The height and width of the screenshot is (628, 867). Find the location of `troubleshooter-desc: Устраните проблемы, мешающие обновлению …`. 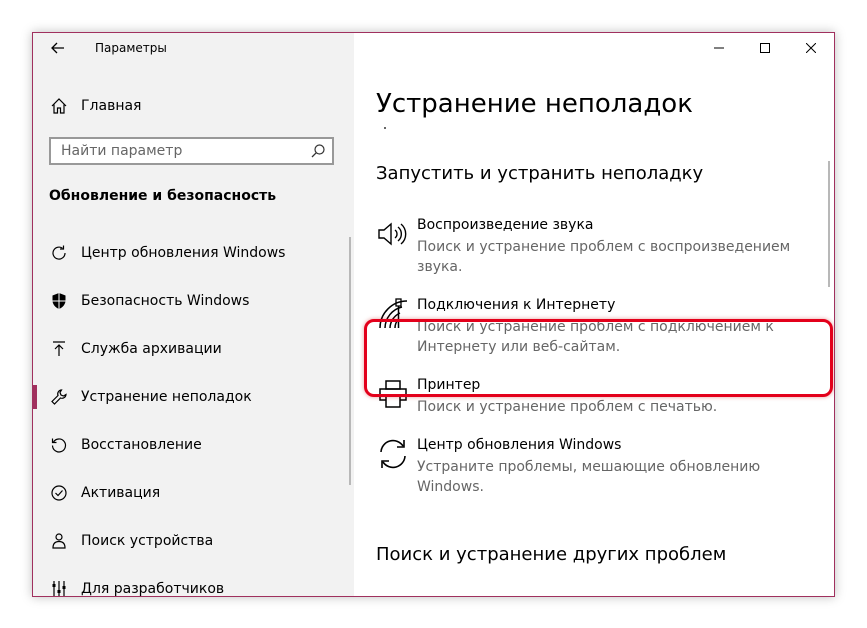

troubleshooter-desc: Устраните проблемы, мешающие обновлению … is located at coordinates (589, 477).